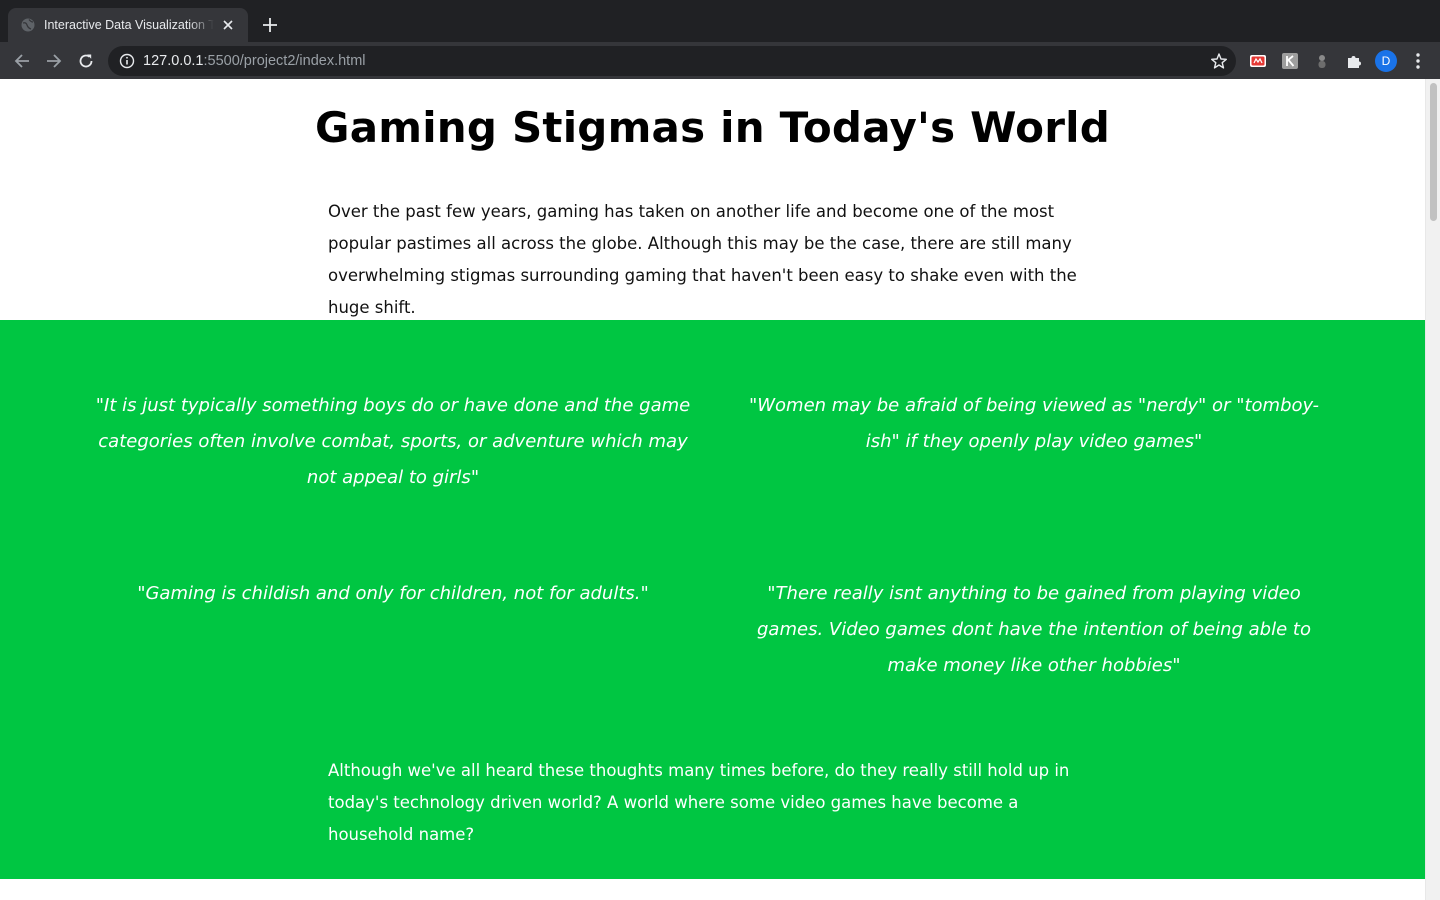 This screenshot has height=900, width=1440. Describe the element at coordinates (228, 25) in the screenshot. I see `close-icon` at that location.